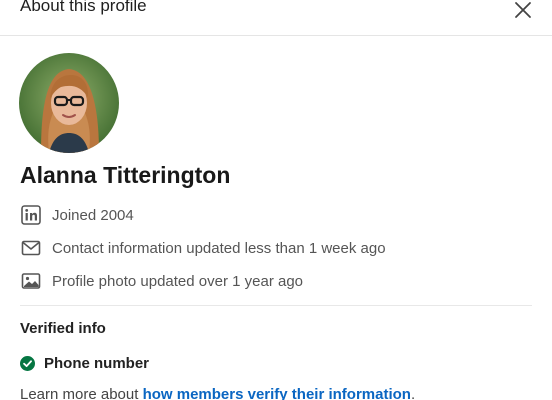 The image size is (552, 400). I want to click on joined-text: Joined 2004, so click(93, 215).